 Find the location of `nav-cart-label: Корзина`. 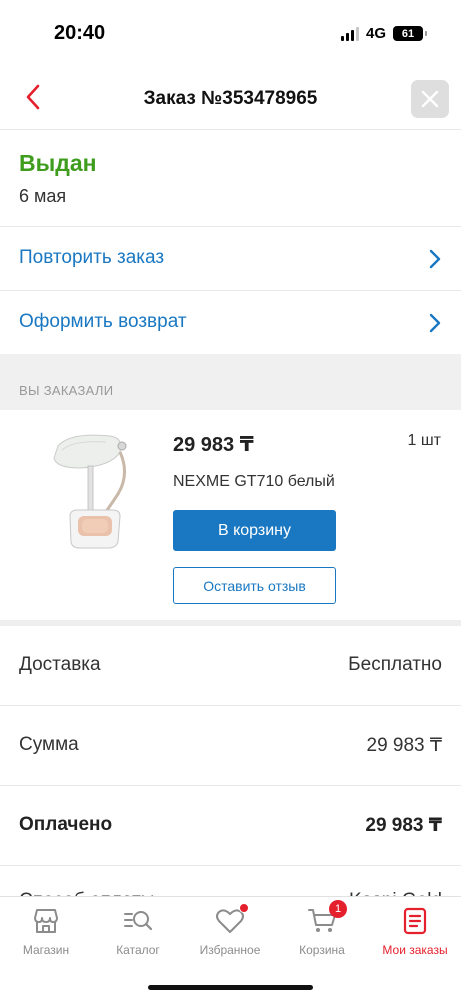

nav-cart-label: Корзина is located at coordinates (322, 950).